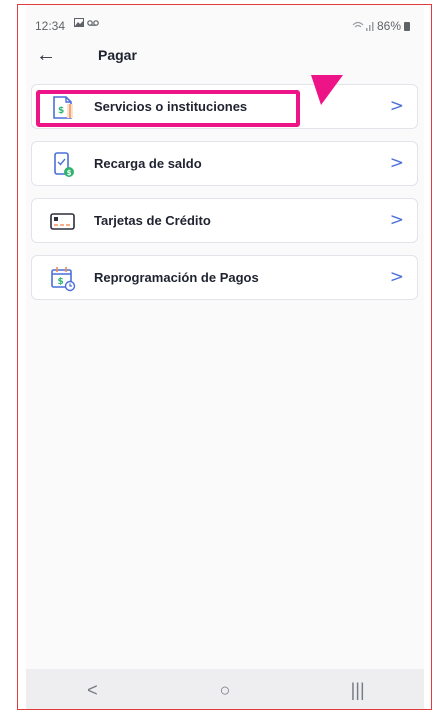 This screenshot has width=441, height=713. What do you see at coordinates (93, 22) in the screenshot?
I see `voicemail-icon` at bounding box center [93, 22].